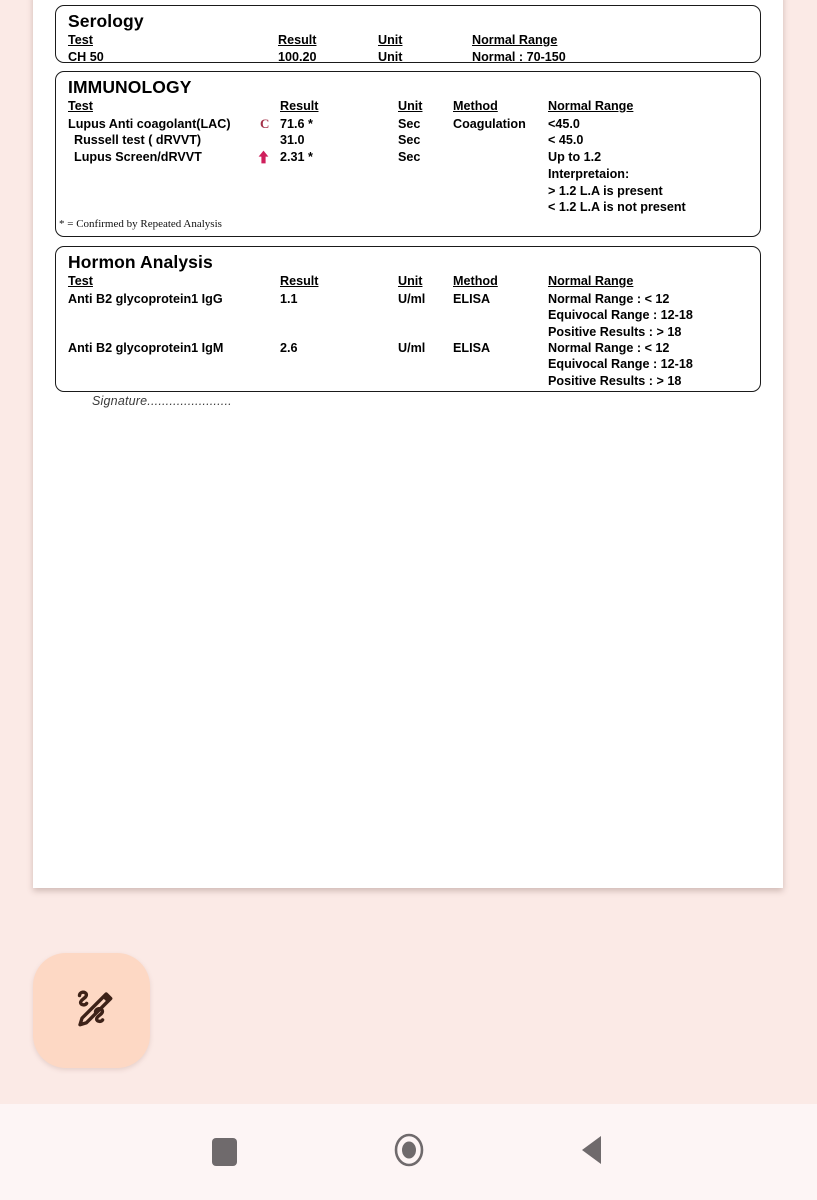 The image size is (817, 1200). I want to click on cell-result: 2.6, so click(289, 348).